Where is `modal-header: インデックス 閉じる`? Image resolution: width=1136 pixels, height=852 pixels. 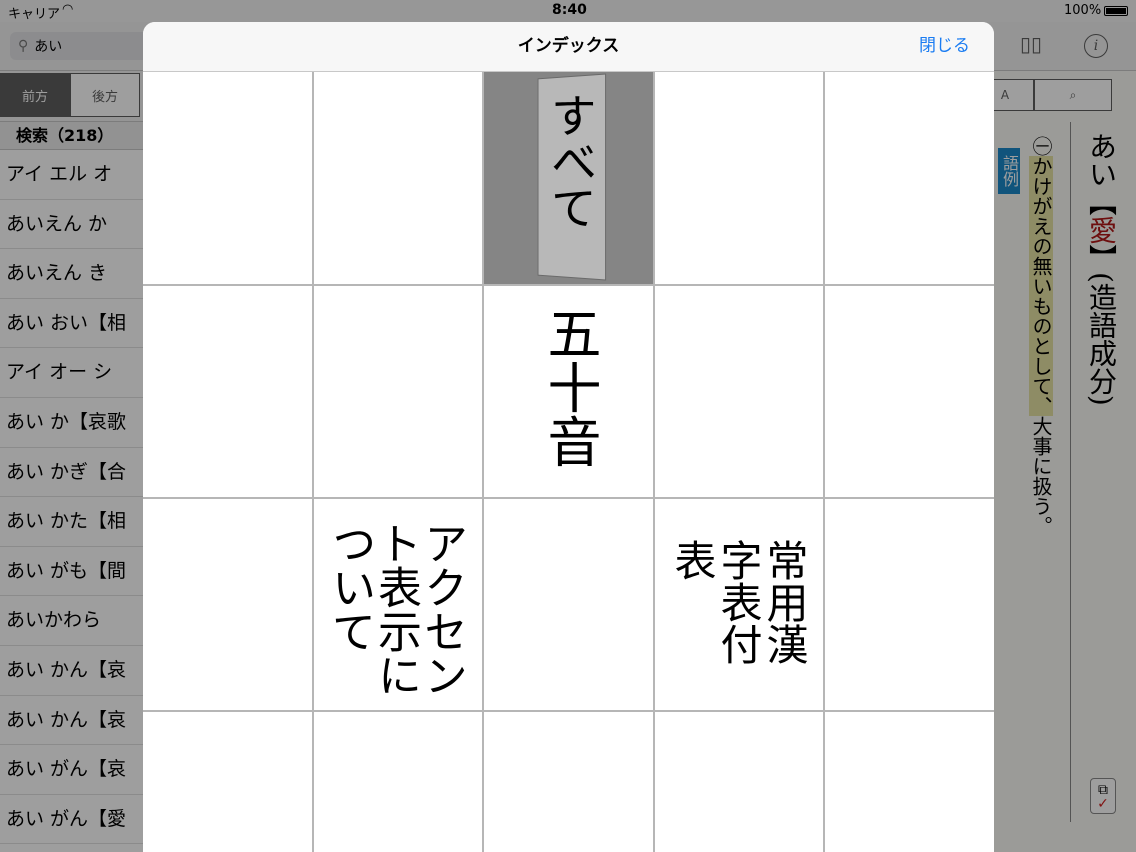 modal-header: インデックス 閉じる is located at coordinates (568, 47).